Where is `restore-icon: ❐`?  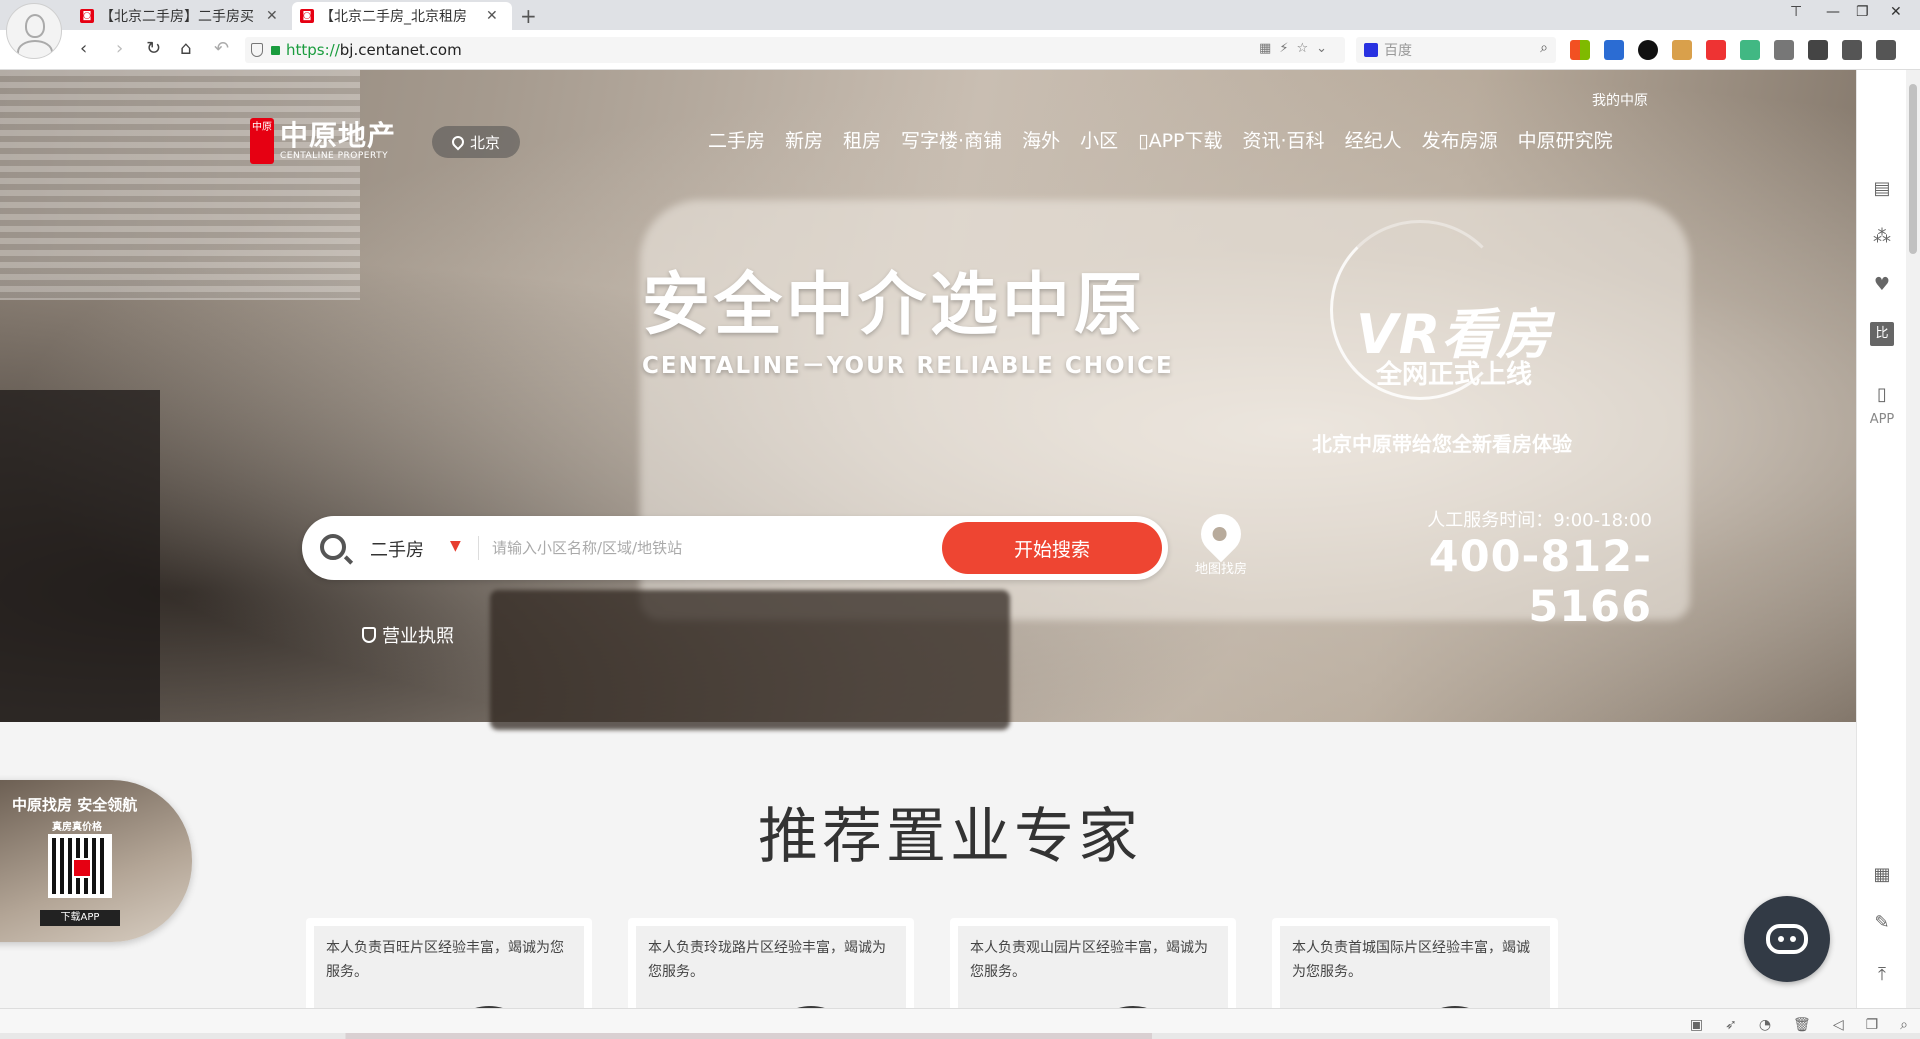 restore-icon: ❐ is located at coordinates (1862, 12).